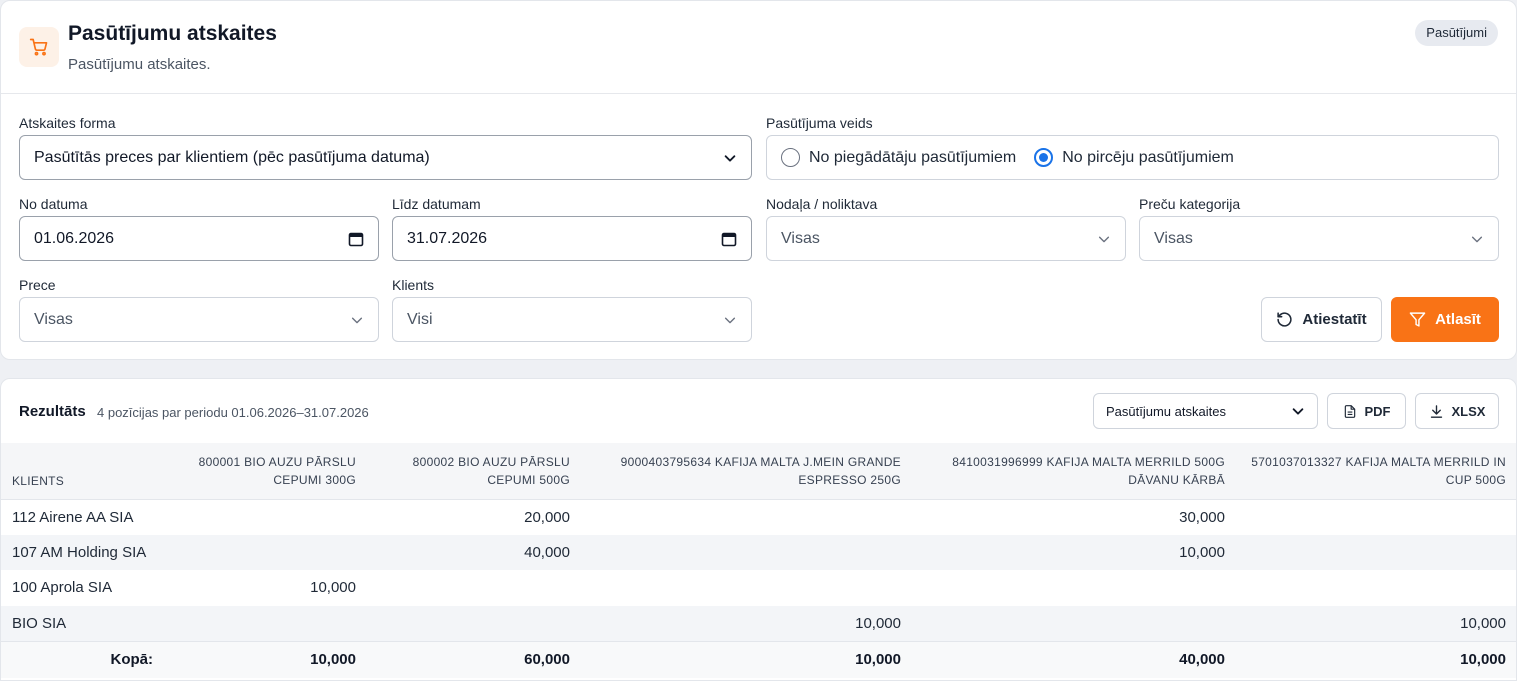  I want to click on reset-button: Atiestatīt, so click(1321, 319).